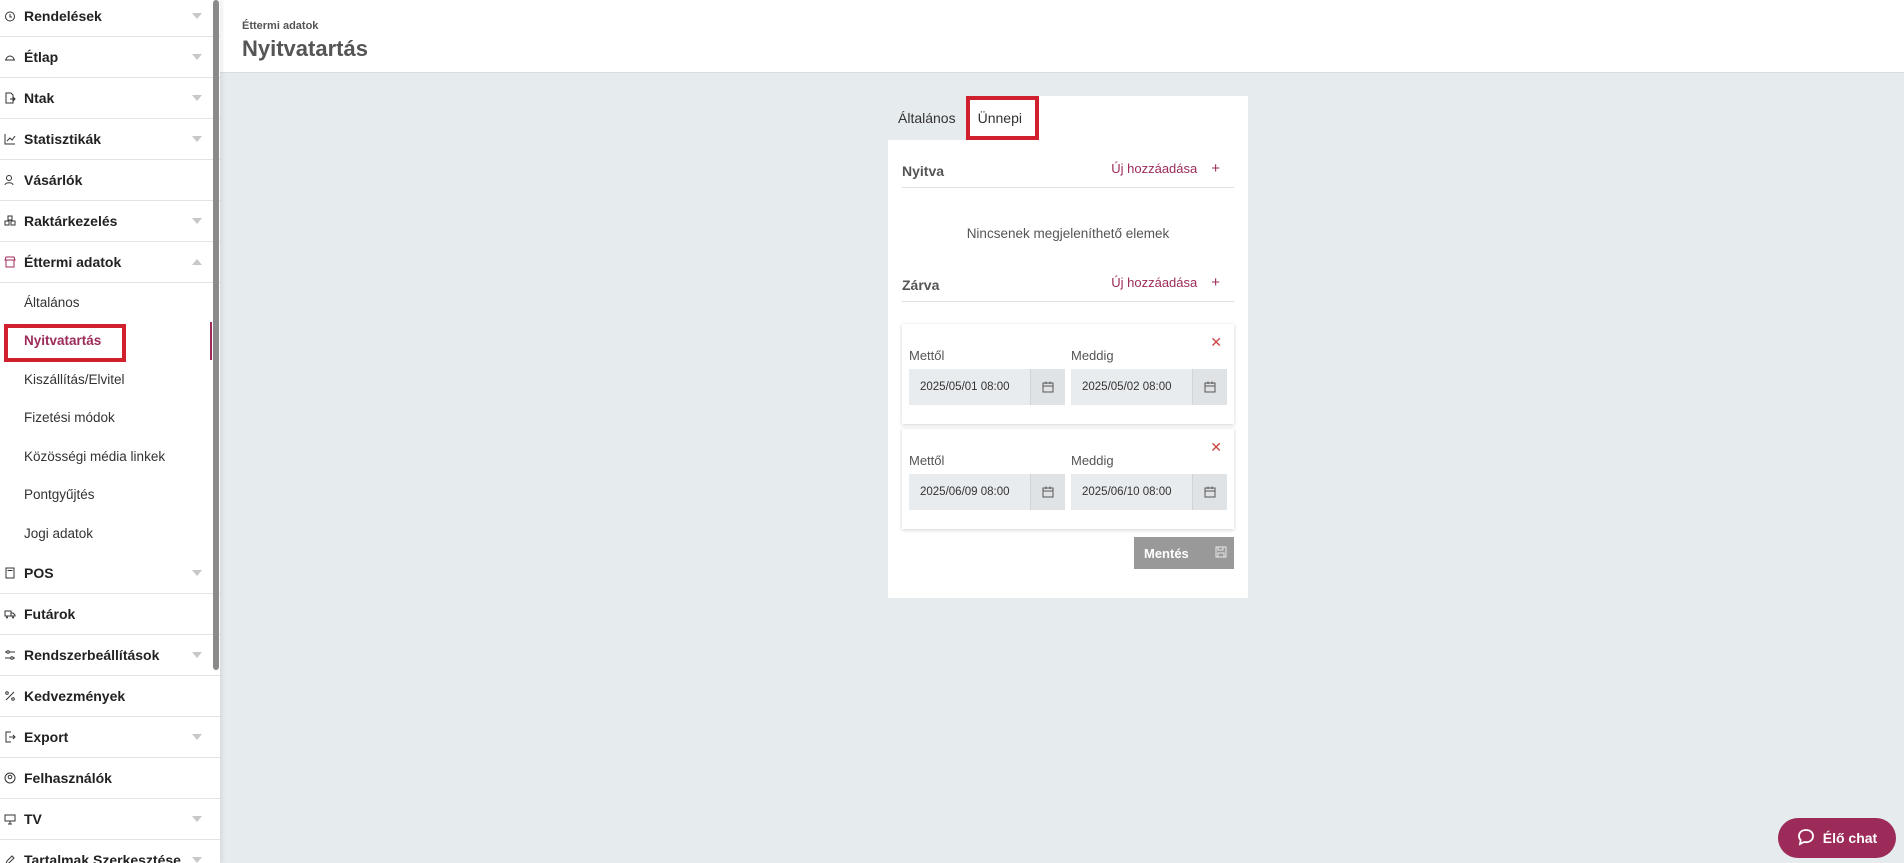 Image resolution: width=1904 pixels, height=863 pixels. Describe the element at coordinates (39, 572) in the screenshot. I see `sidebar-item-label: POS` at that location.